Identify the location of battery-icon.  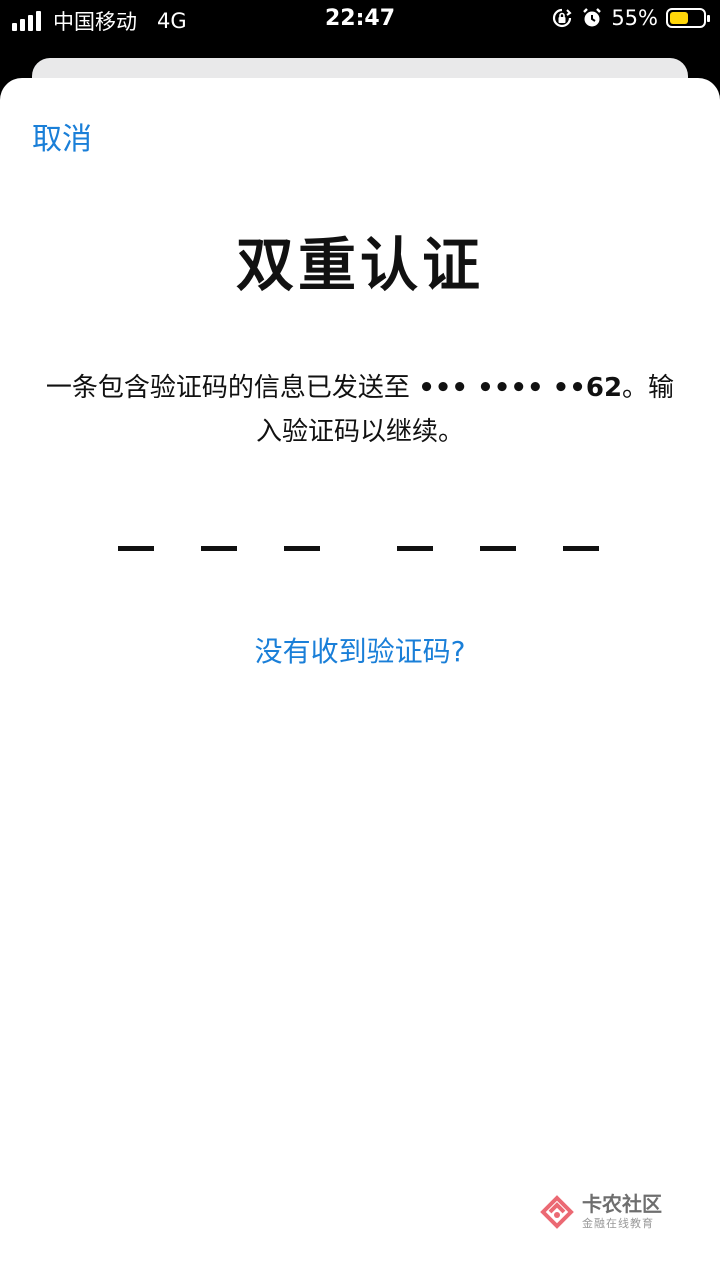
(688, 18).